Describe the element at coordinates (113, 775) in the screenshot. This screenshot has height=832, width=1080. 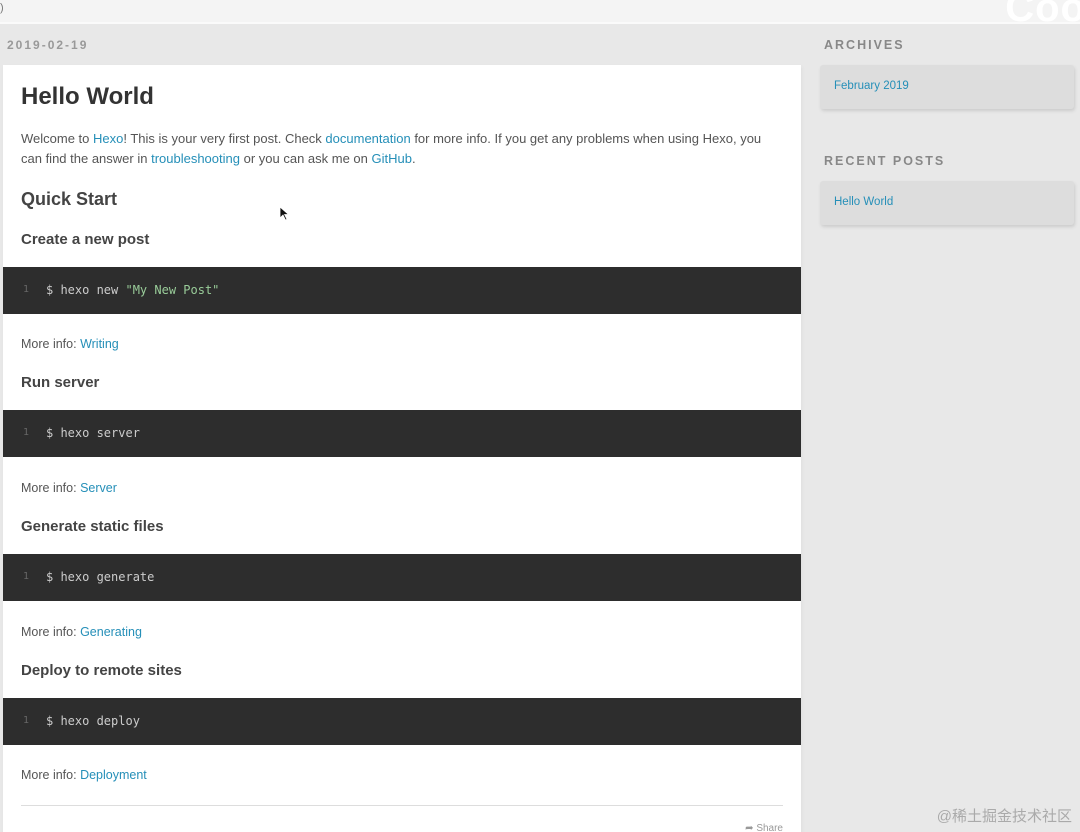
I see `deployment-link: Deployment` at that location.